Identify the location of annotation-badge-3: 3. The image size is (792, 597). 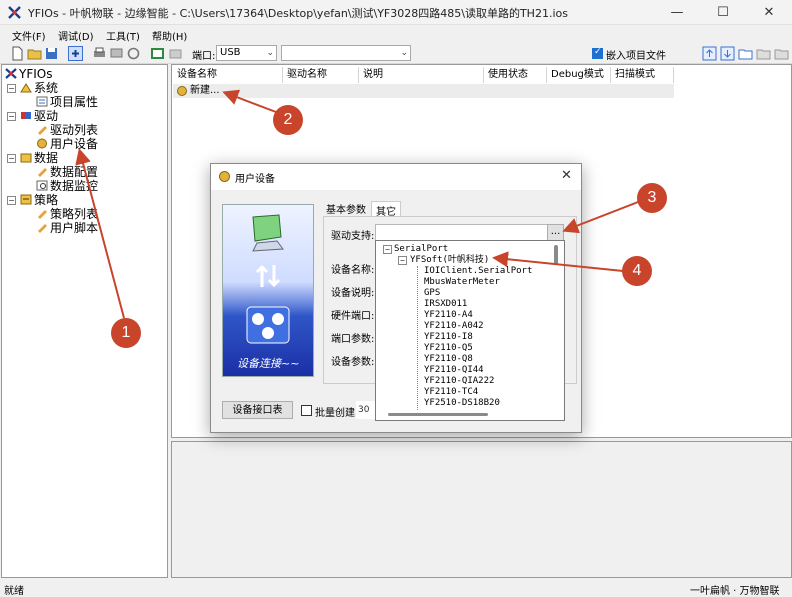
(652, 198).